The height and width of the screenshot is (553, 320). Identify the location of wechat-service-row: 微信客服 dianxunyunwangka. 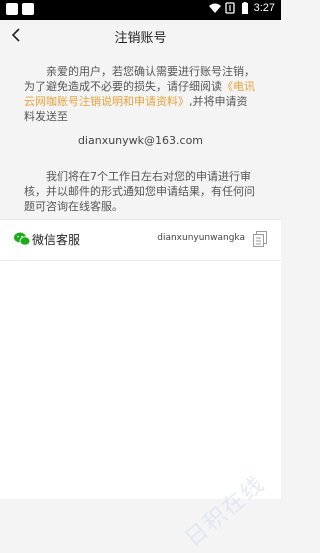
(140, 240).